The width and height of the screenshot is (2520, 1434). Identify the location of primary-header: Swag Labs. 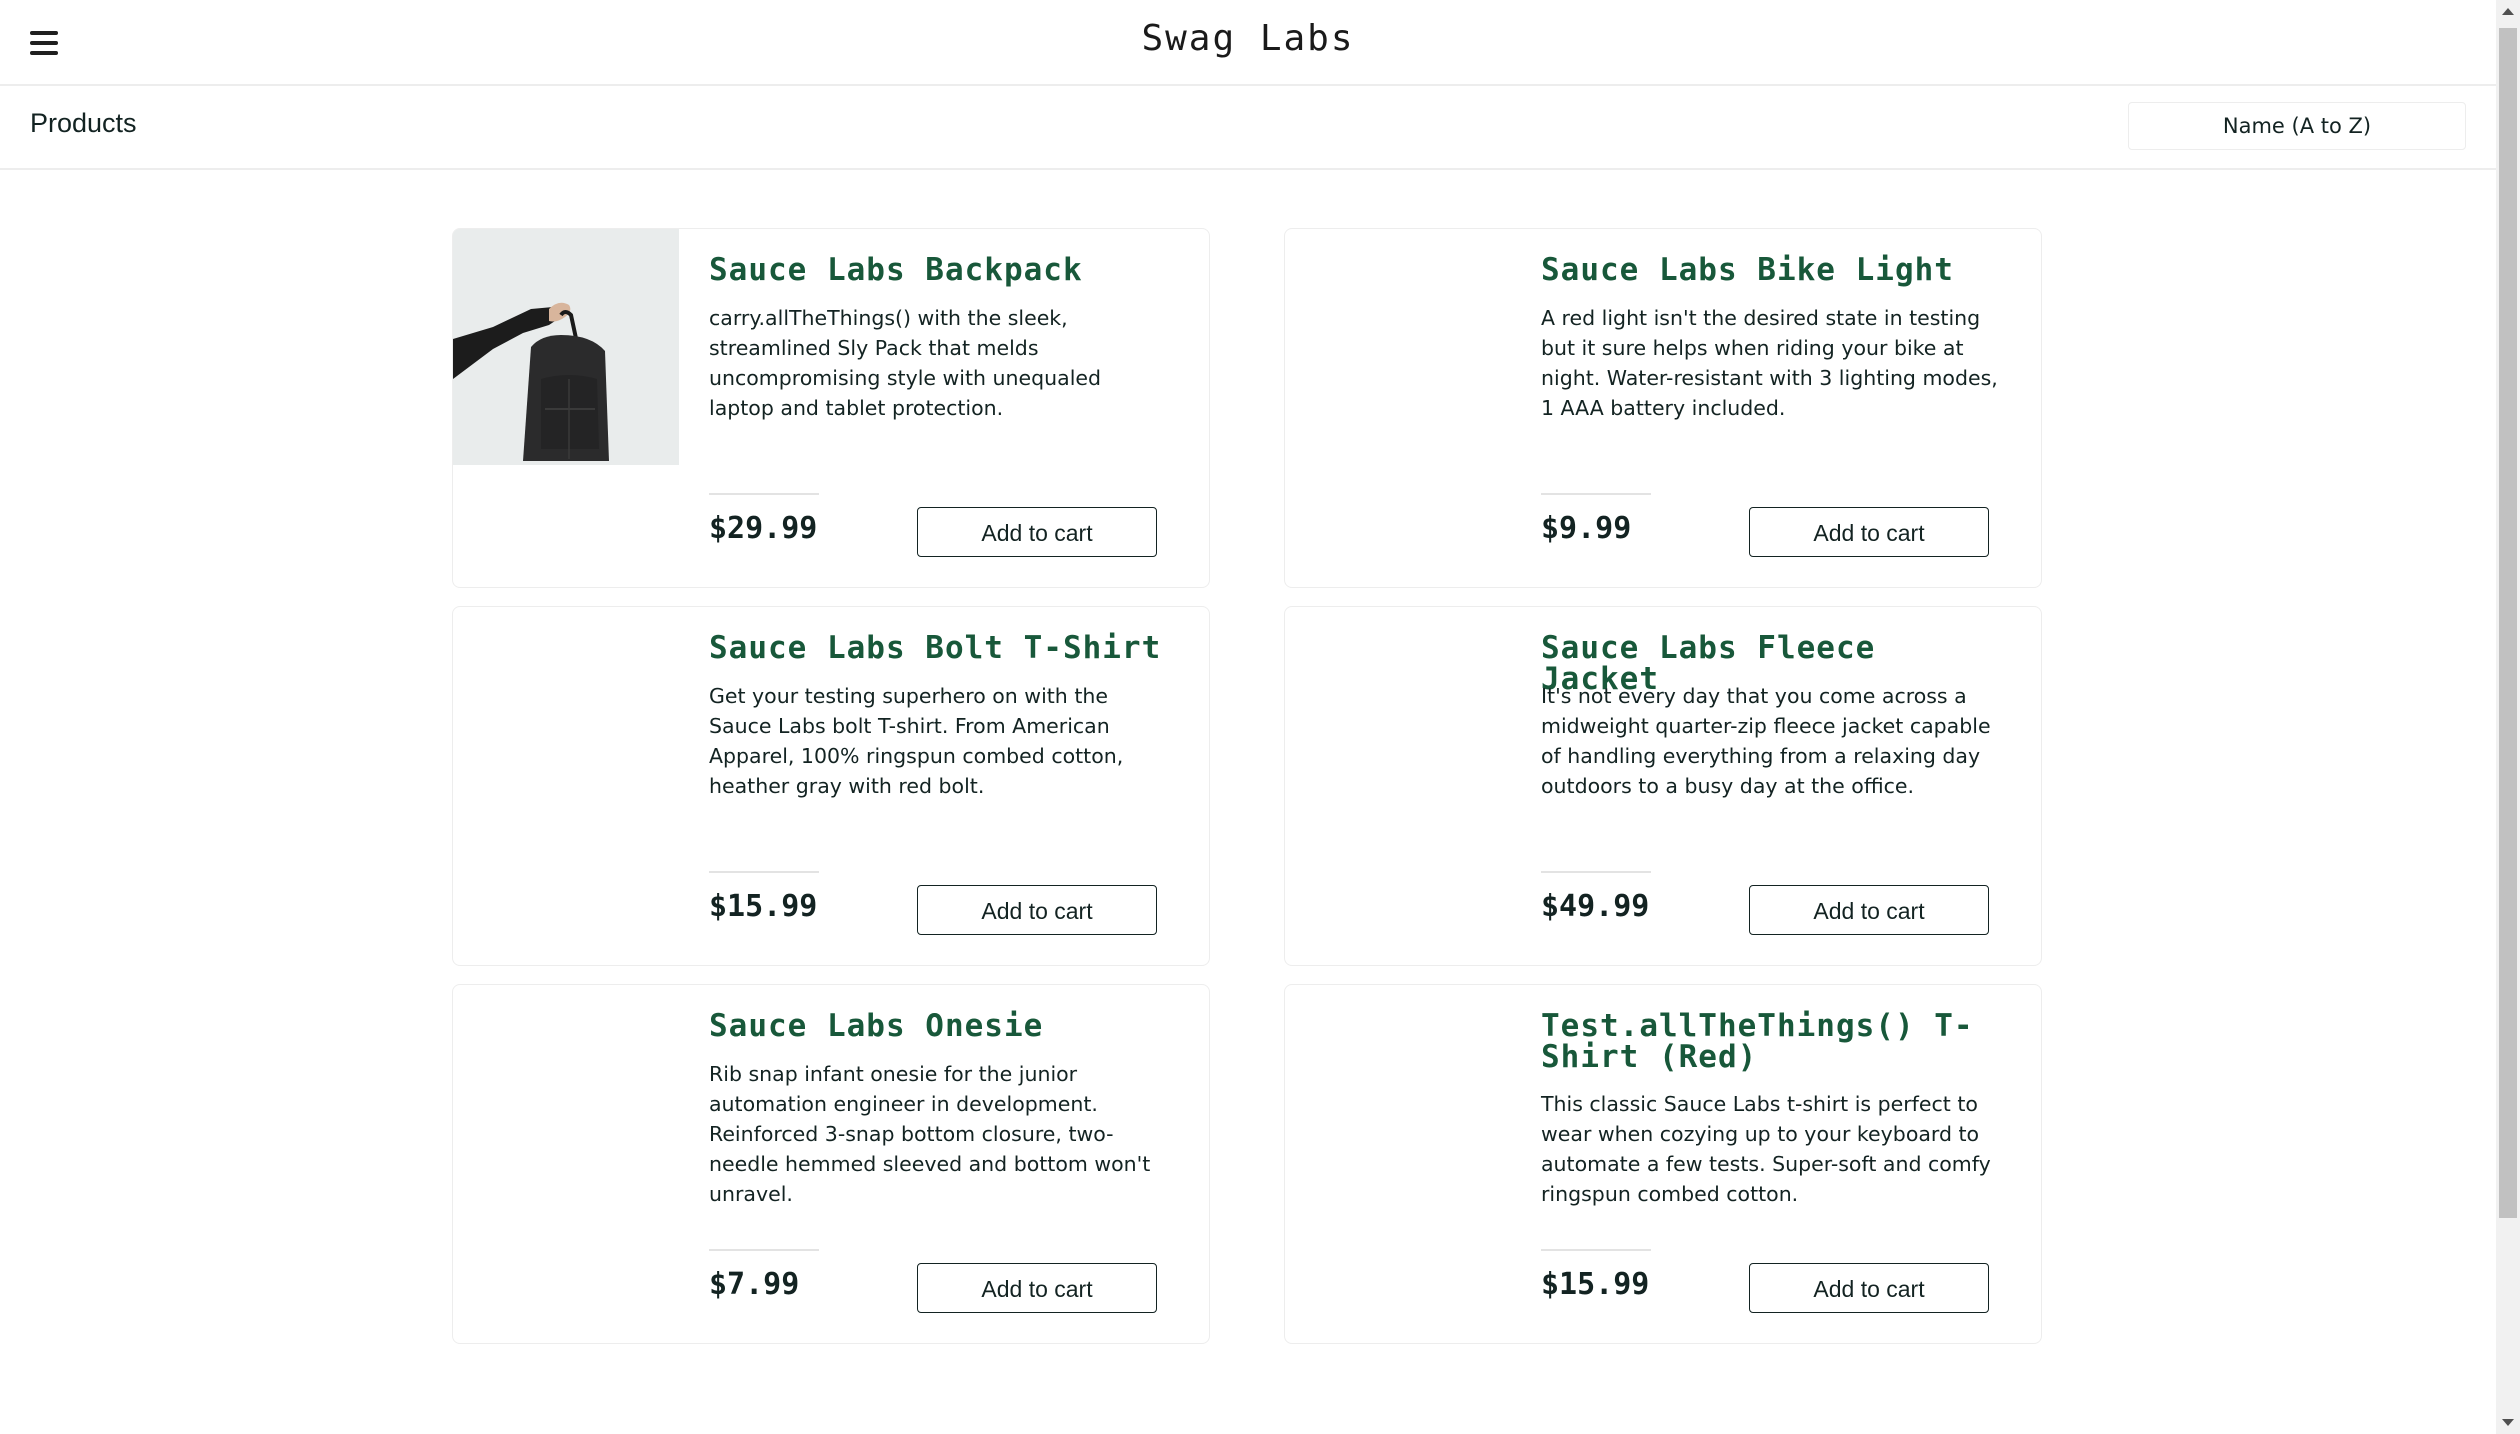
(1248, 43).